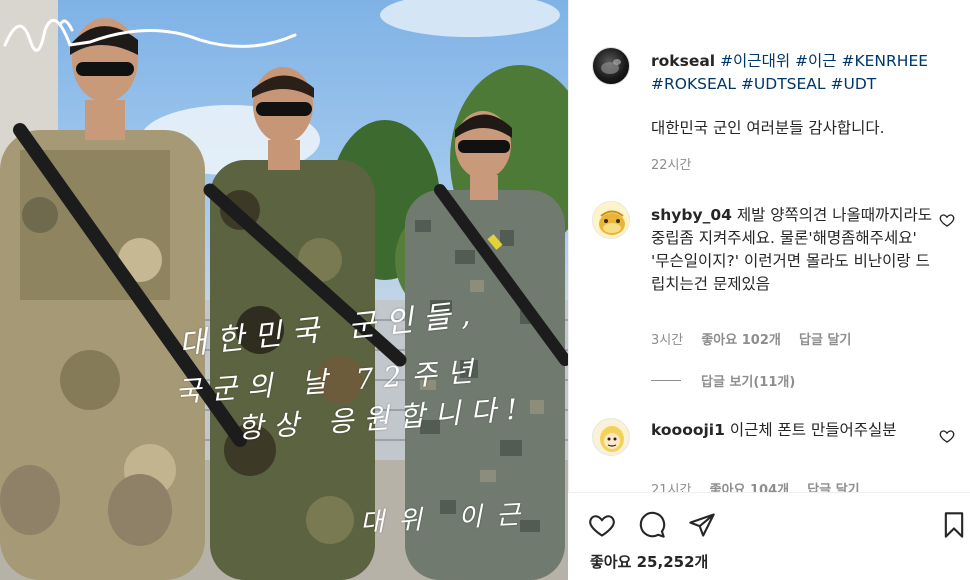  What do you see at coordinates (769, 536) in the screenshot?
I see `post-action-bar: 좋아요 25,252개` at bounding box center [769, 536].